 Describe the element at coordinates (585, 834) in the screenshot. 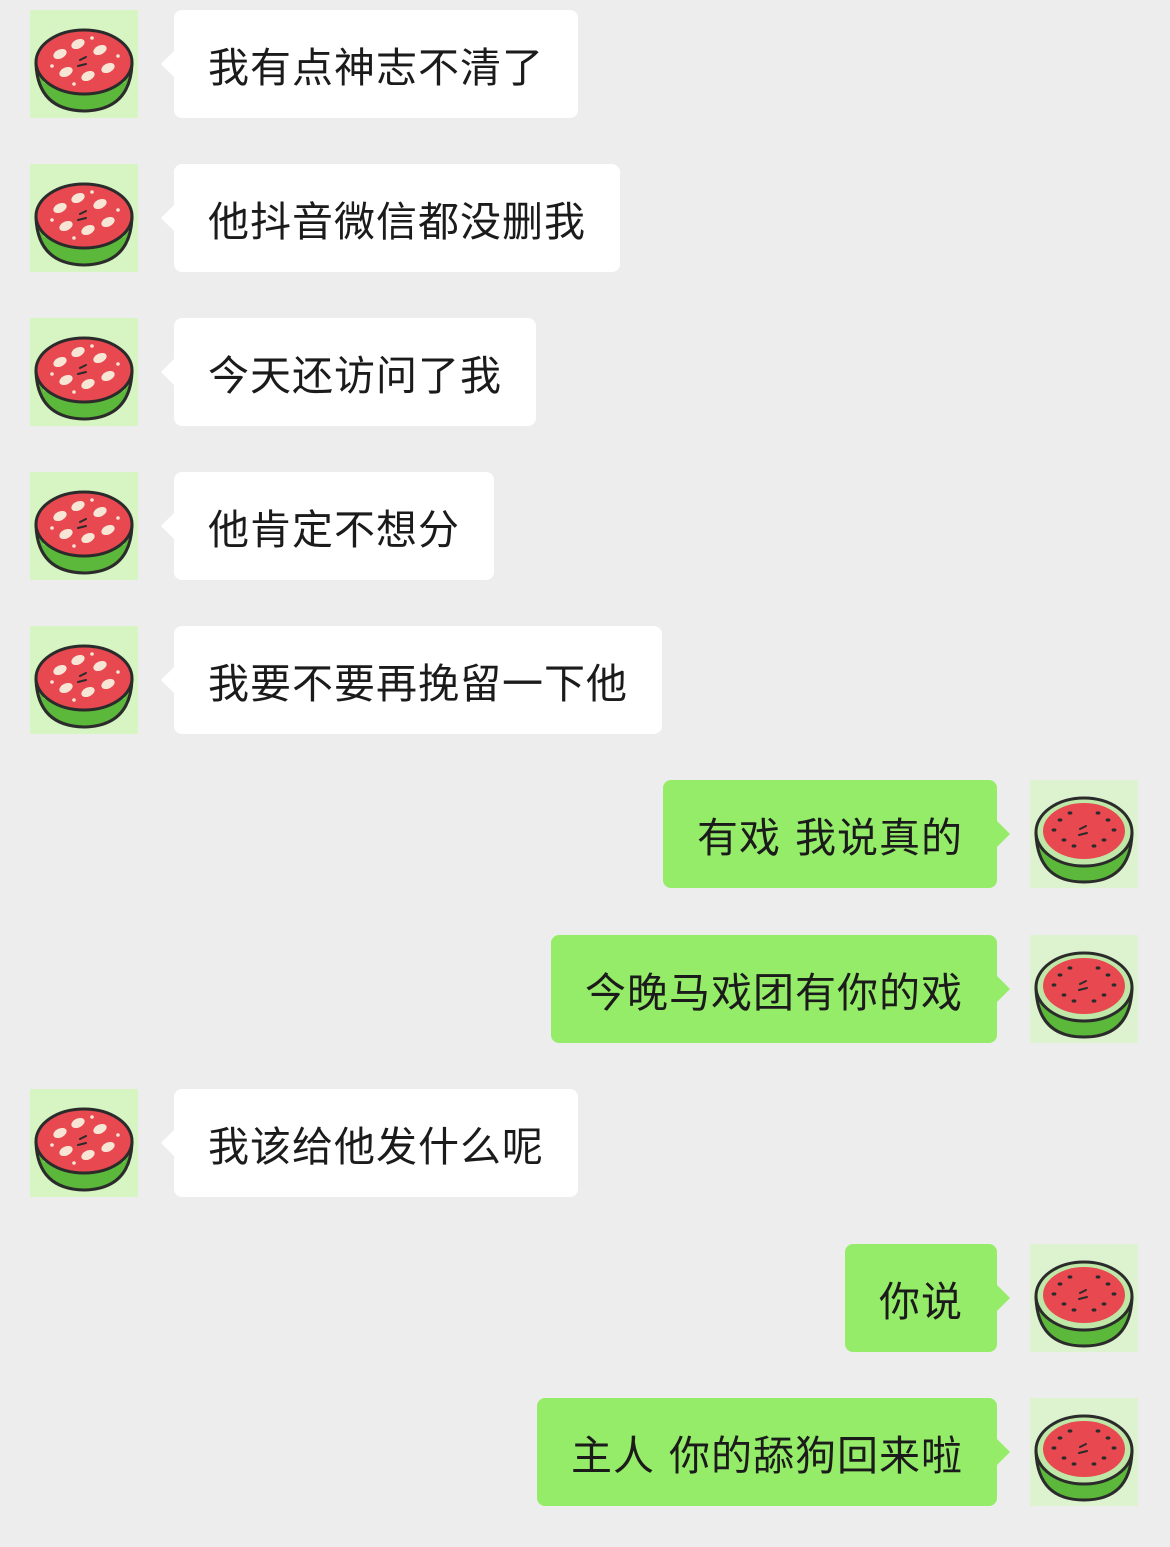

I see `message-row-outgoing: 有戏 我说真的` at that location.